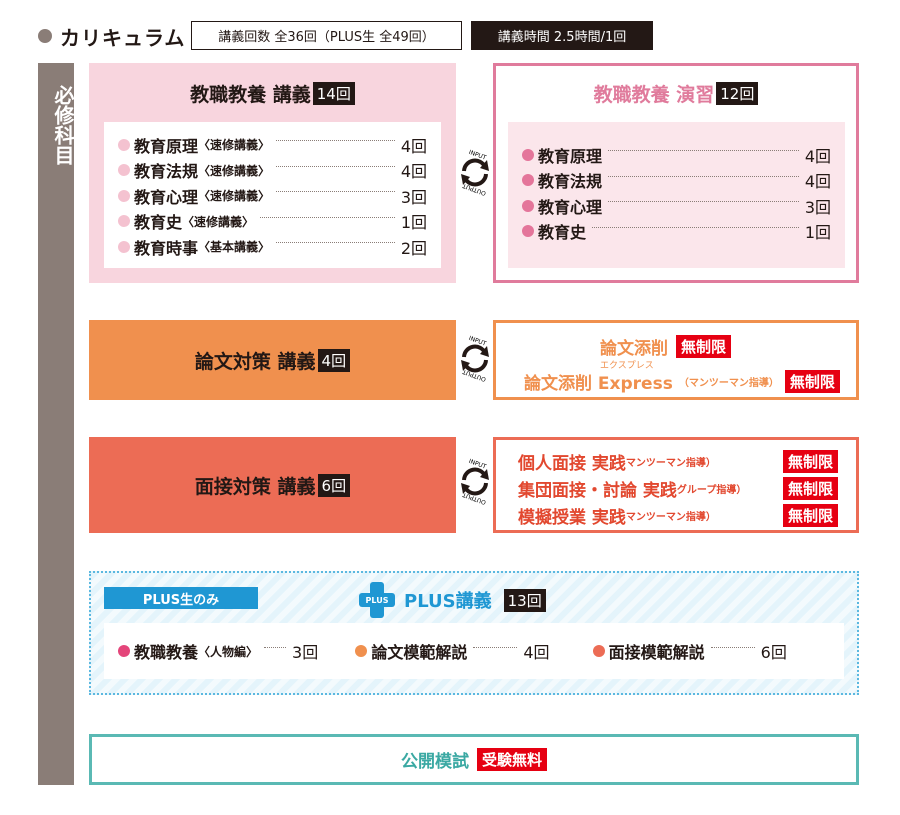 Image resolution: width=900 pixels, height=815 pixels. I want to click on list-item: 教育時事 〈基本講義〉 2回, so click(272, 247).